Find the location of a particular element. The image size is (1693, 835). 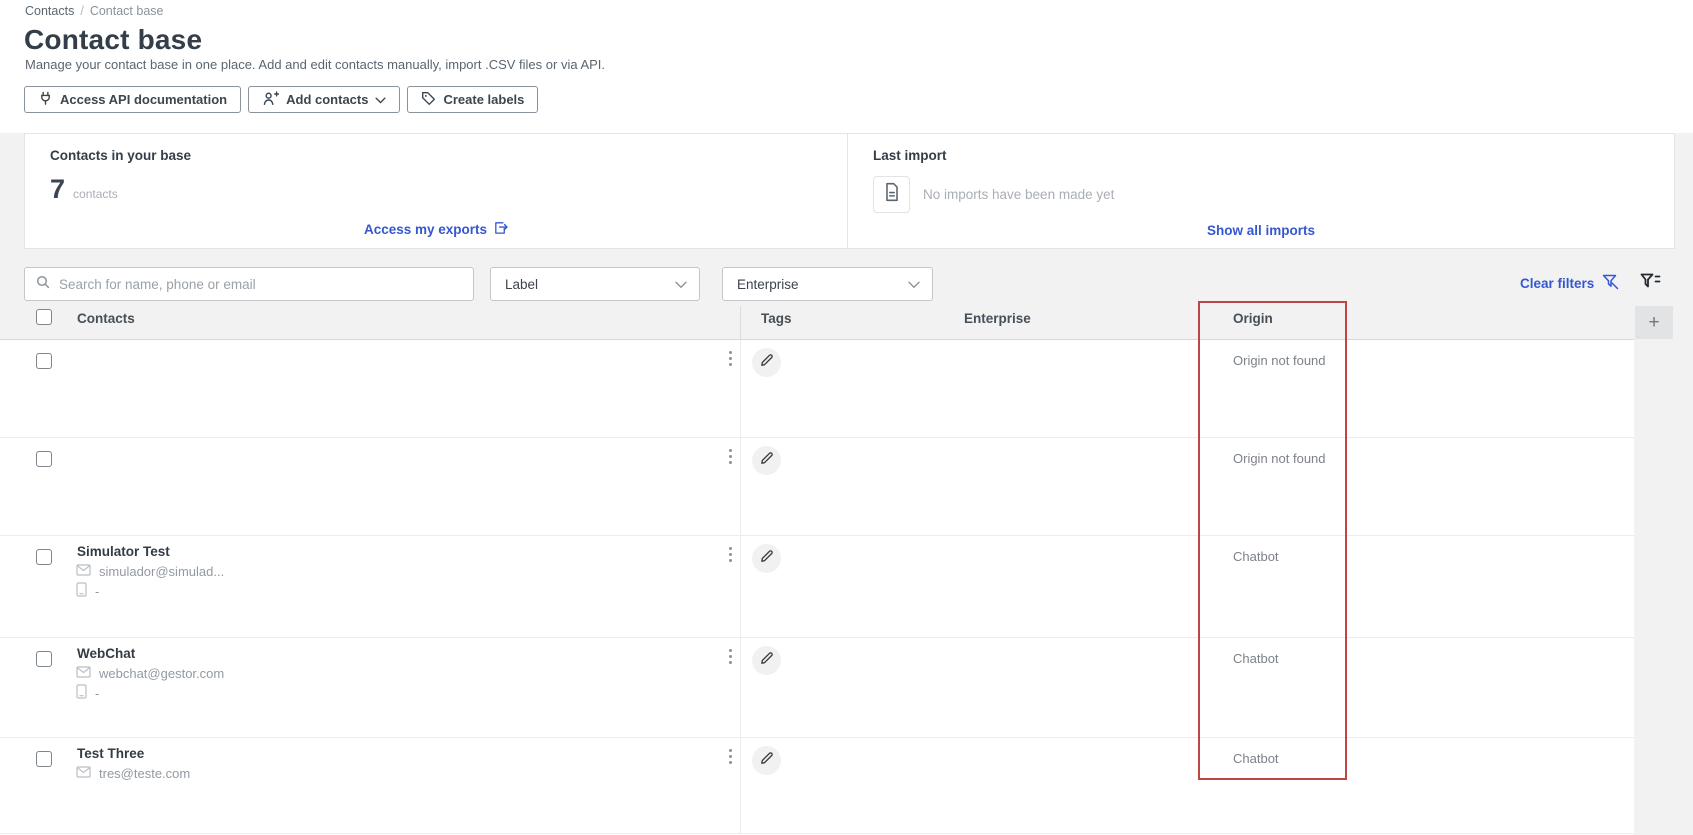

add-contacts-button: Add contacts is located at coordinates (324, 99).